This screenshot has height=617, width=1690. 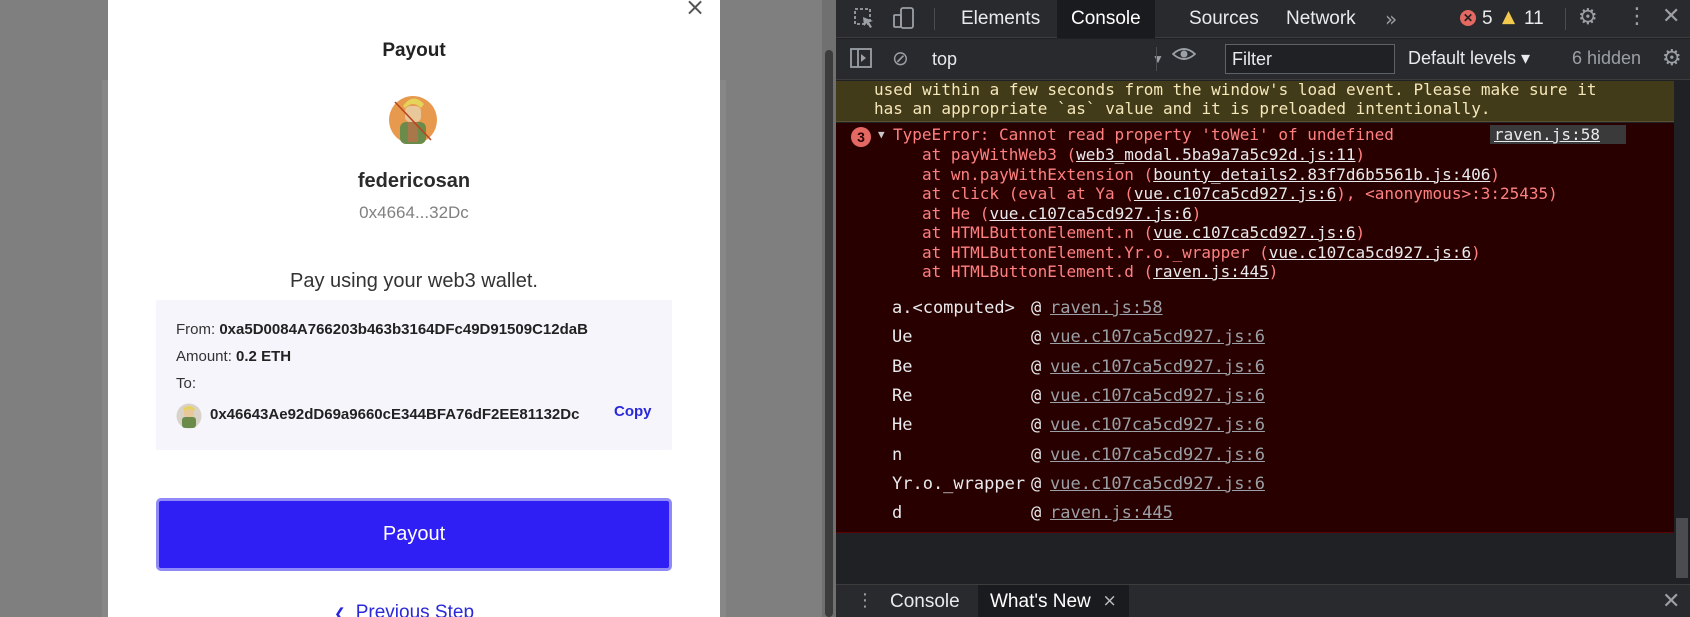 I want to click on stack-frame: at He (vue.c107ca5cd927.js:6), so click(x=1061, y=213).